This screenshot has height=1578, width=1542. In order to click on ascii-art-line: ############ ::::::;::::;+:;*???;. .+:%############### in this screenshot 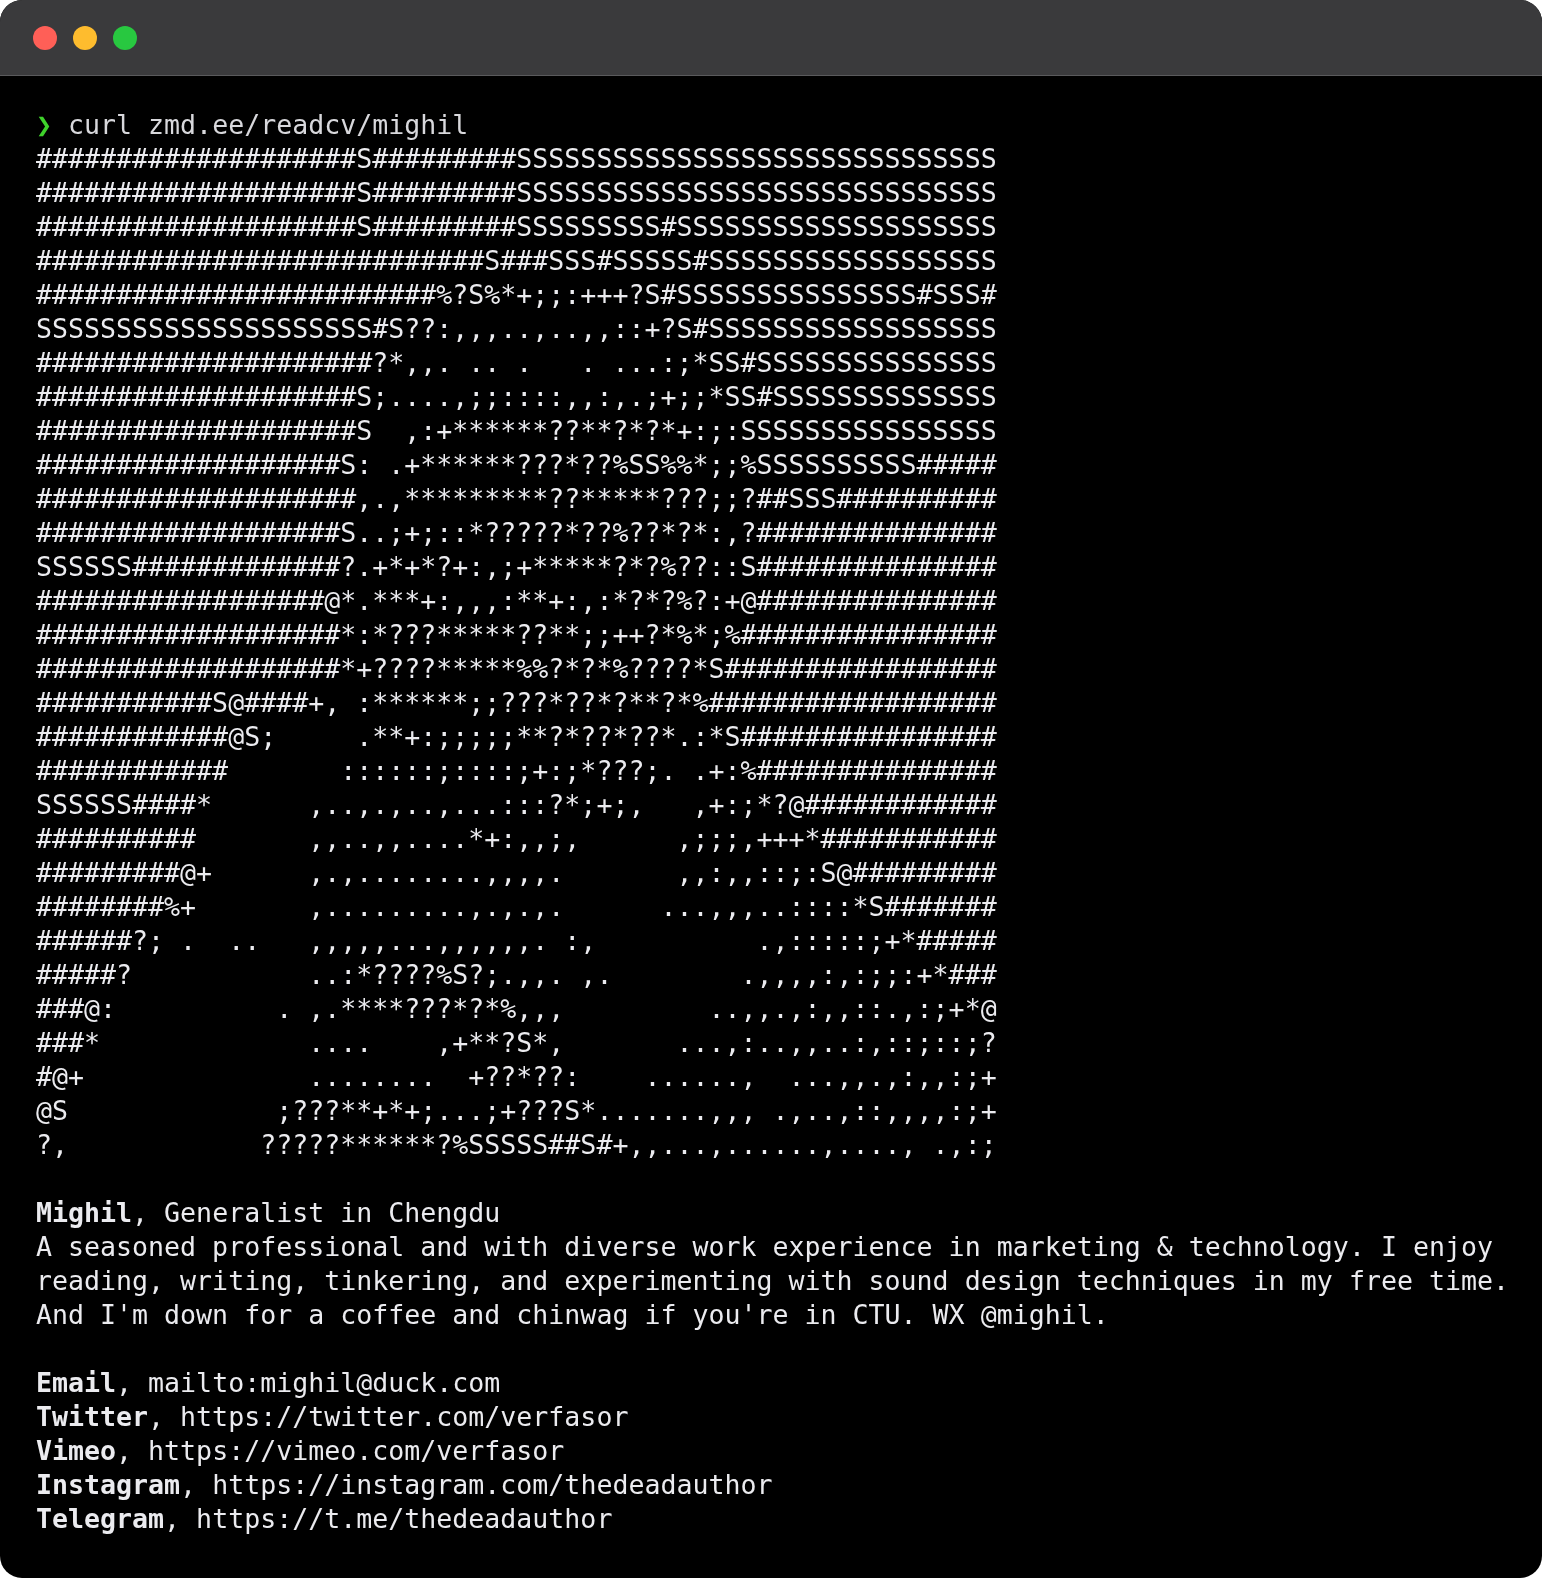, I will do `click(517, 771)`.